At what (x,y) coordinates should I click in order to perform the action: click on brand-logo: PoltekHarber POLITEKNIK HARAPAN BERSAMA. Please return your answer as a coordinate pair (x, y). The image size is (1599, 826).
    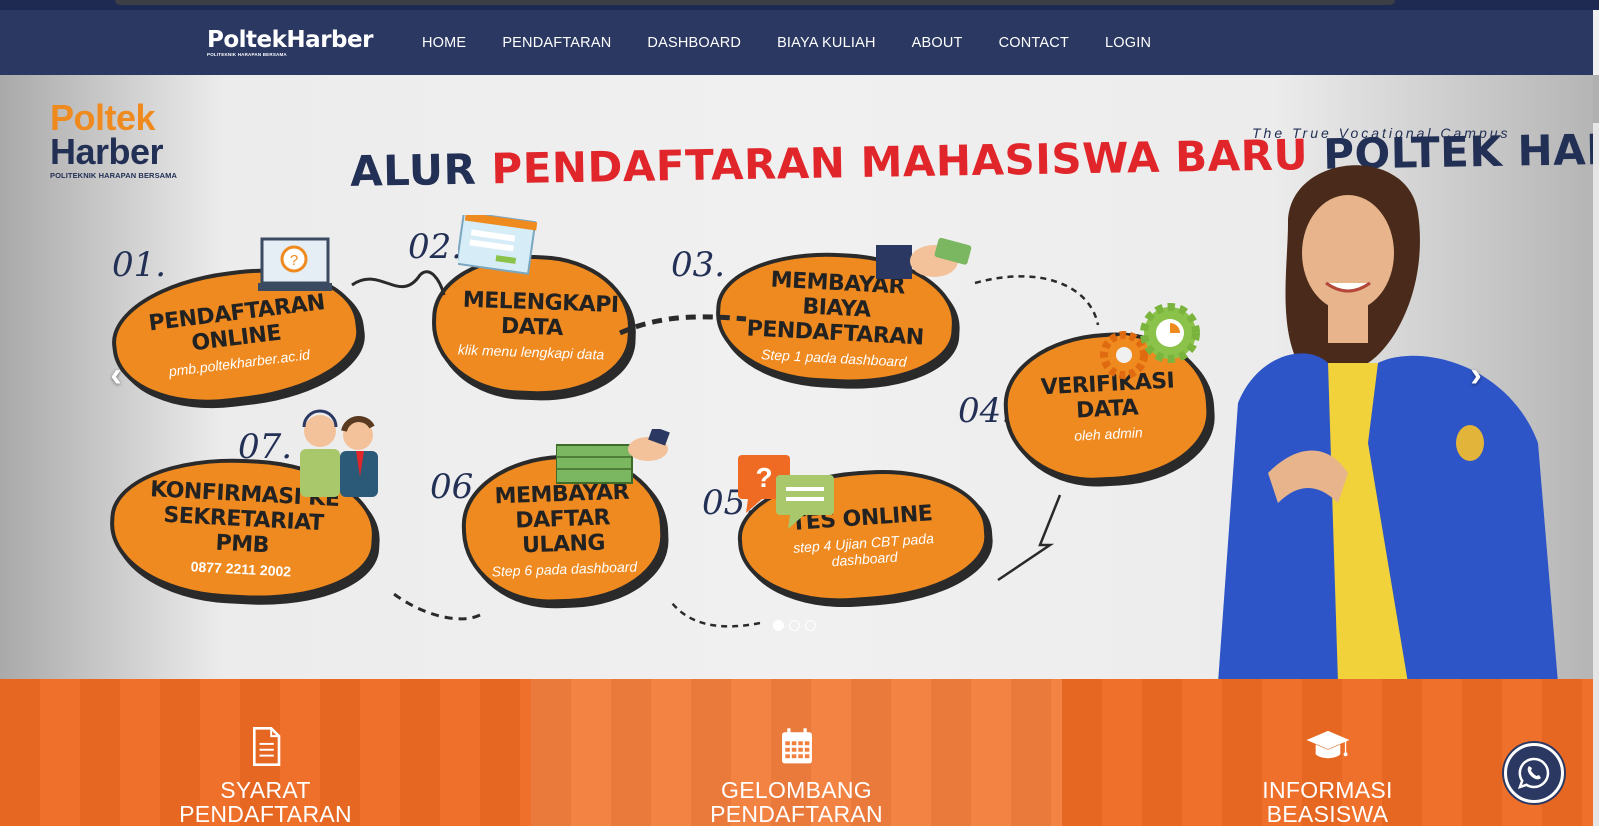
    Looking at the image, I should click on (290, 42).